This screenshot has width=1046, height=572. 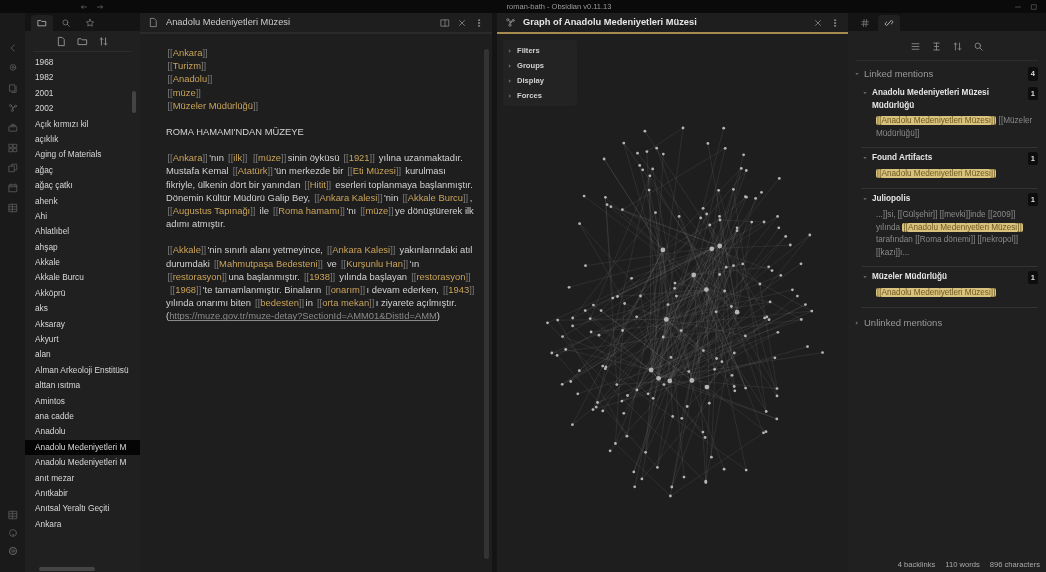 I want to click on file-item: 2001, so click(x=82, y=93).